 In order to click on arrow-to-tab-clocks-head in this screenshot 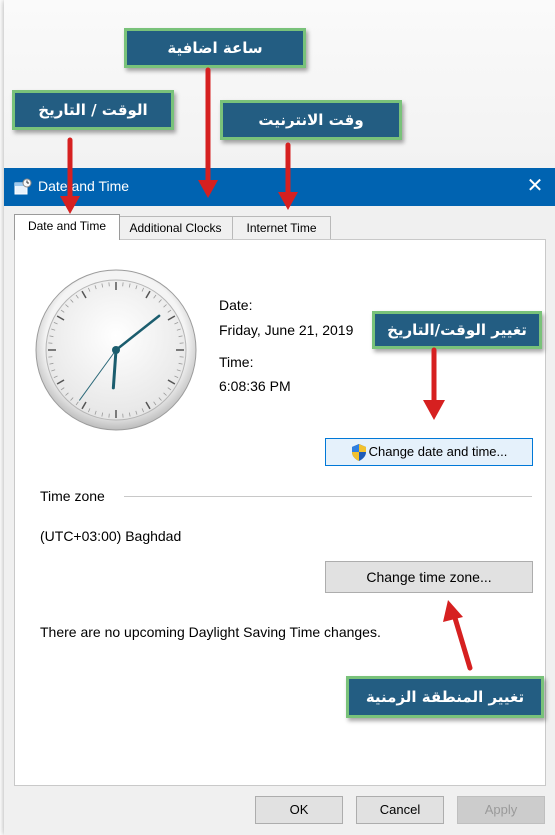, I will do `click(208, 189)`.